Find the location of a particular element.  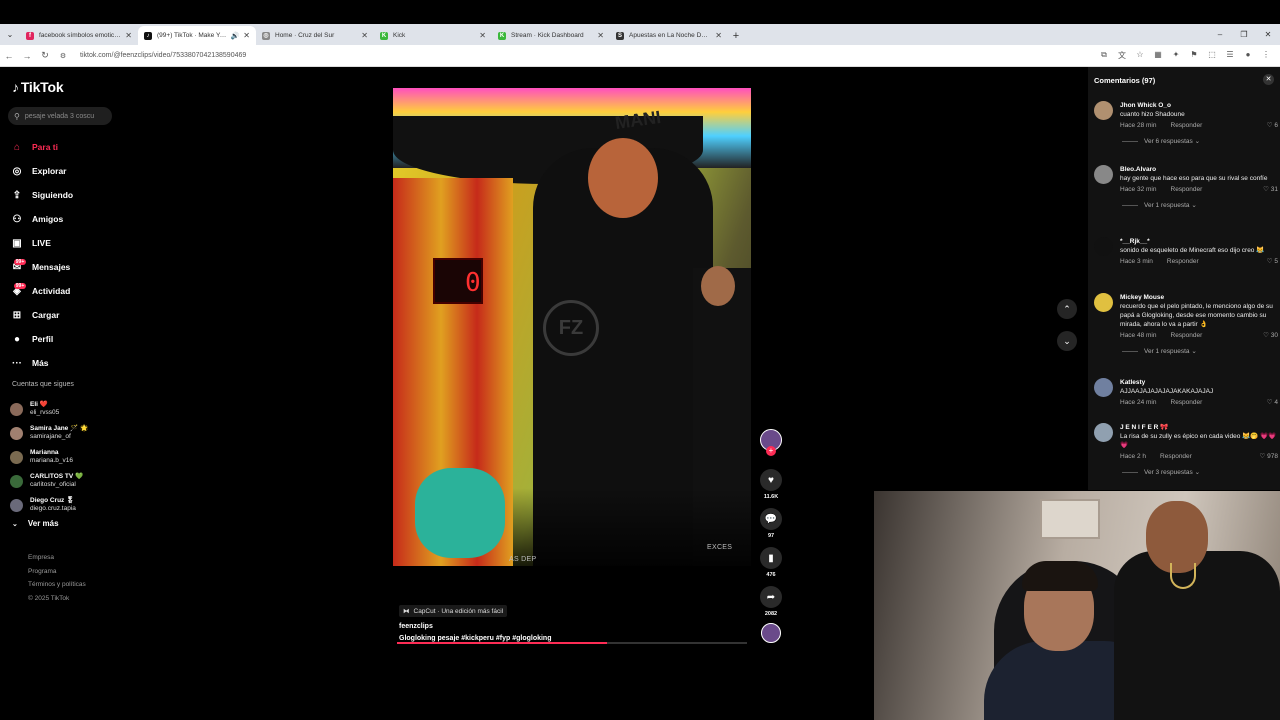

close-window-icon: ✕ is located at coordinates (1268, 34).